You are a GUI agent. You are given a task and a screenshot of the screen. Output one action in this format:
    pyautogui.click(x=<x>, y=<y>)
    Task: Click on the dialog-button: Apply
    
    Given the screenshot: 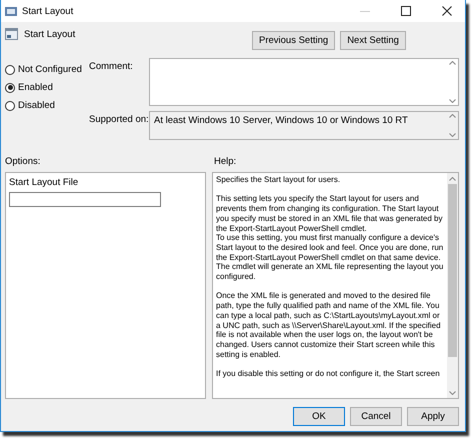 What is the action you would take?
    pyautogui.click(x=433, y=416)
    